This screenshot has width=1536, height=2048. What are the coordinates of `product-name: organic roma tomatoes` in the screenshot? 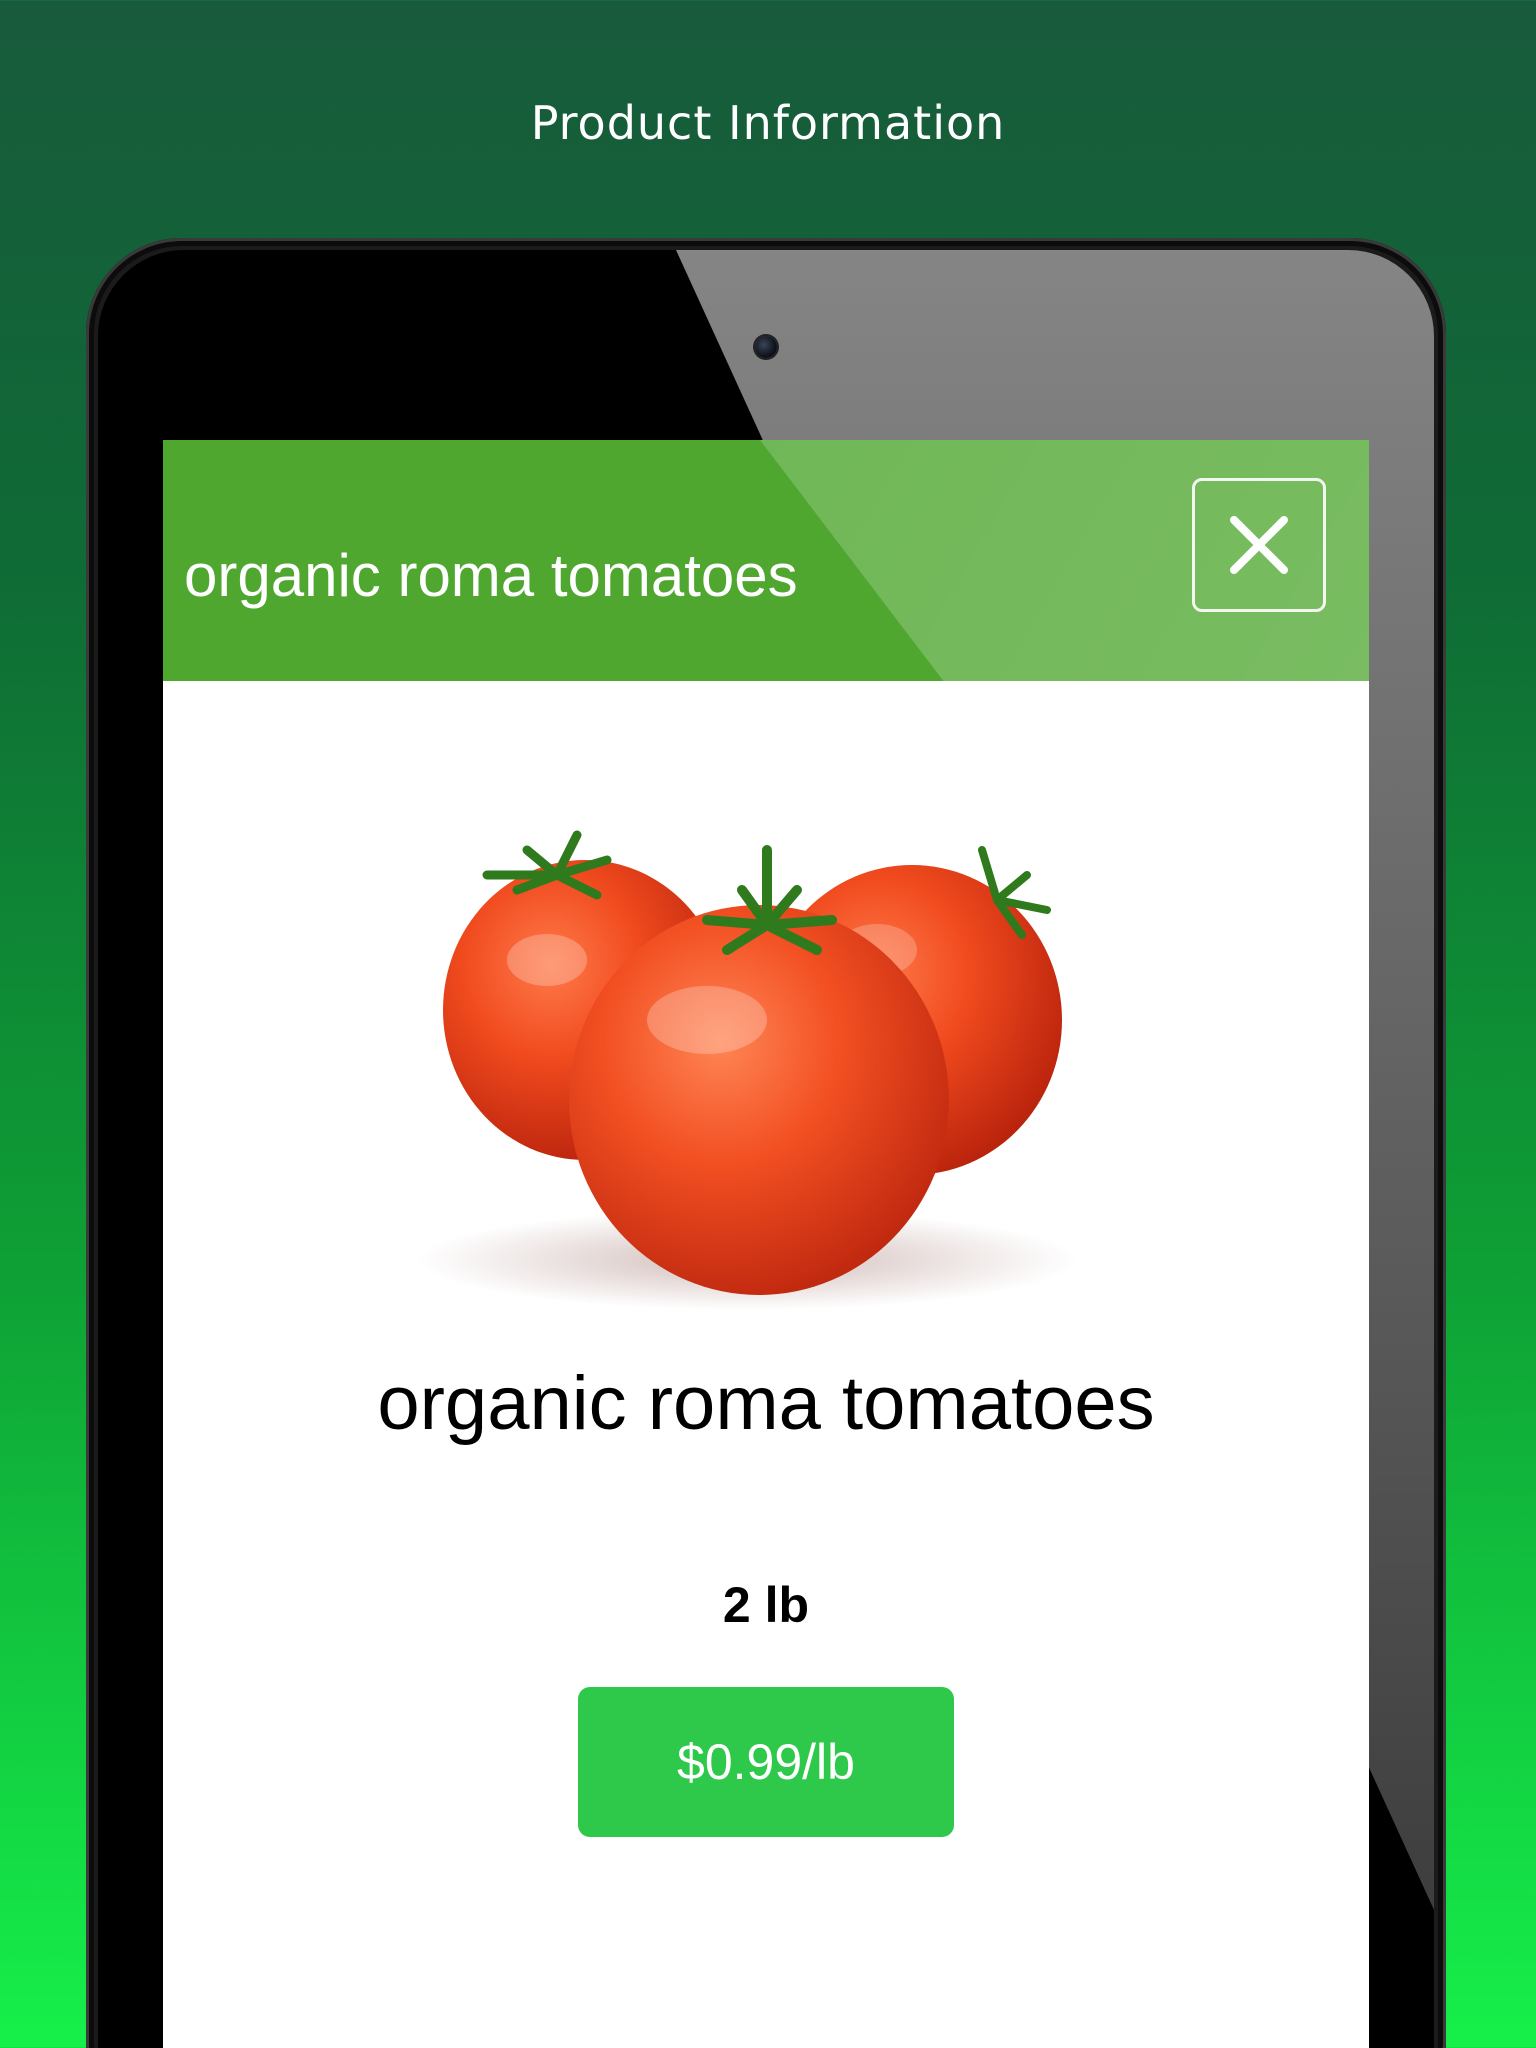 It's located at (766, 1403).